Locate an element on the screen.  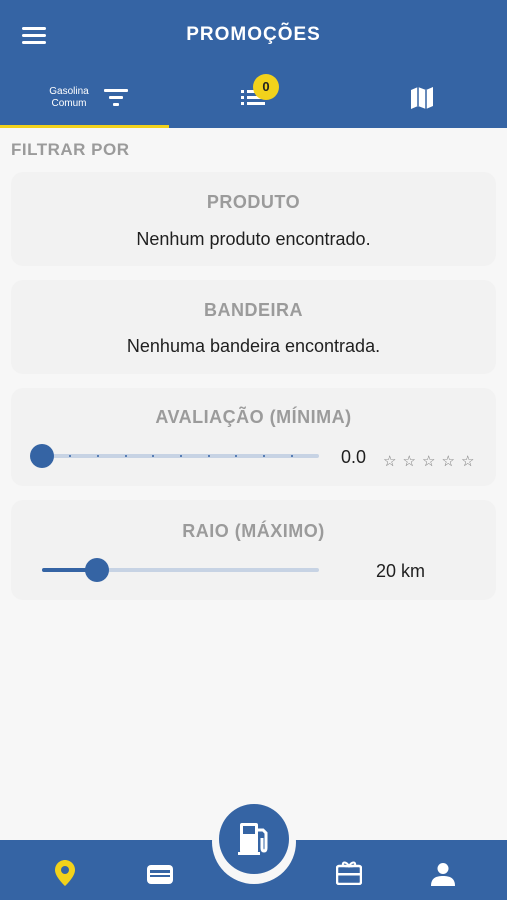
brand-empty-message: Nenhuma bandeira encontrada. is located at coordinates (253, 346).